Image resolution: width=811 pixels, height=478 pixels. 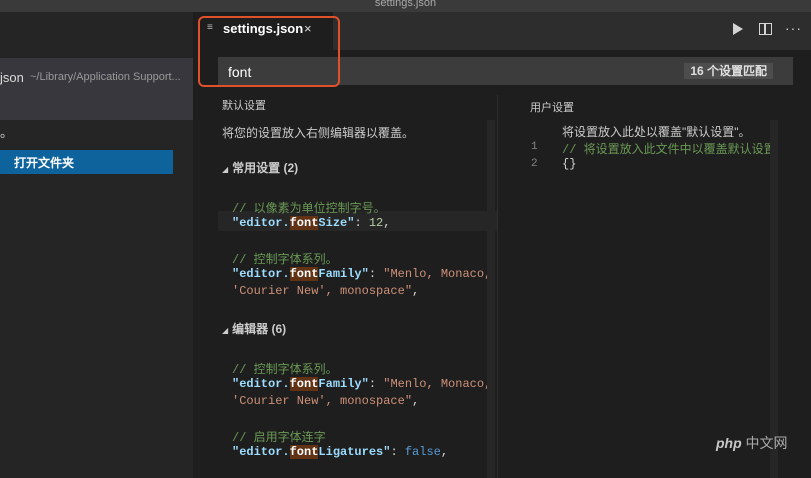 I want to click on group-header-common: ◢ 常用设置 (2), so click(x=260, y=167).